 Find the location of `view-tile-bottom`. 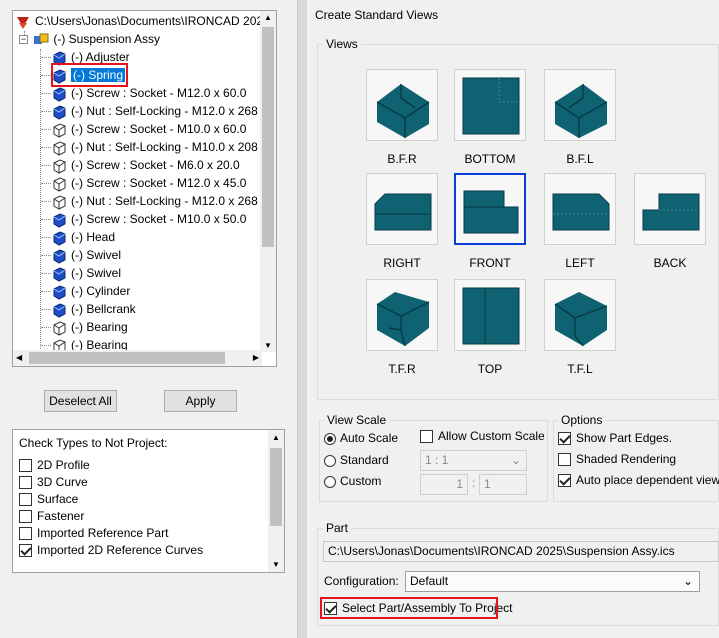

view-tile-bottom is located at coordinates (490, 105).